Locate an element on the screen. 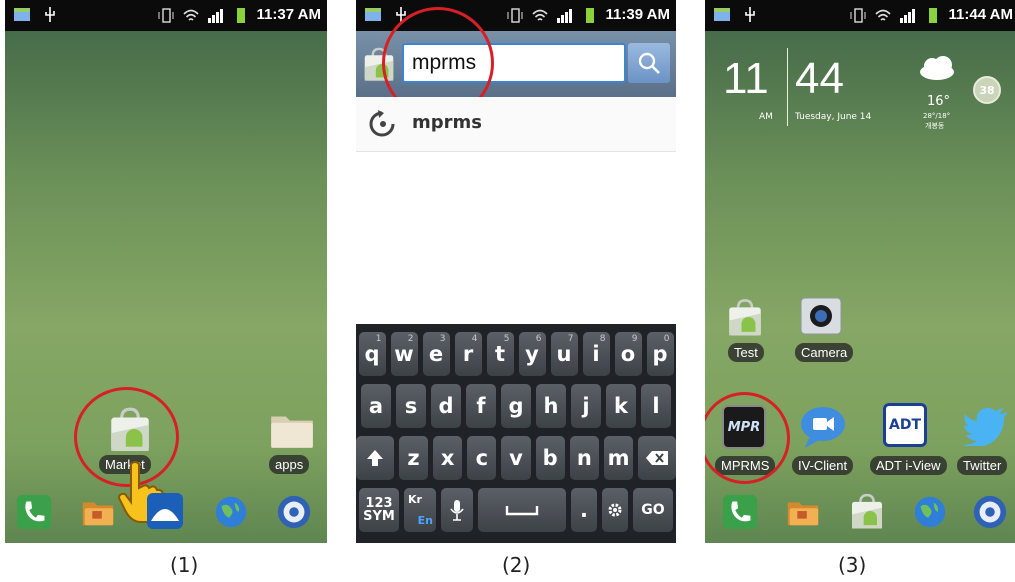 Image resolution: width=1015 pixels, height=582 pixels. iv-client-icon is located at coordinates (823, 427).